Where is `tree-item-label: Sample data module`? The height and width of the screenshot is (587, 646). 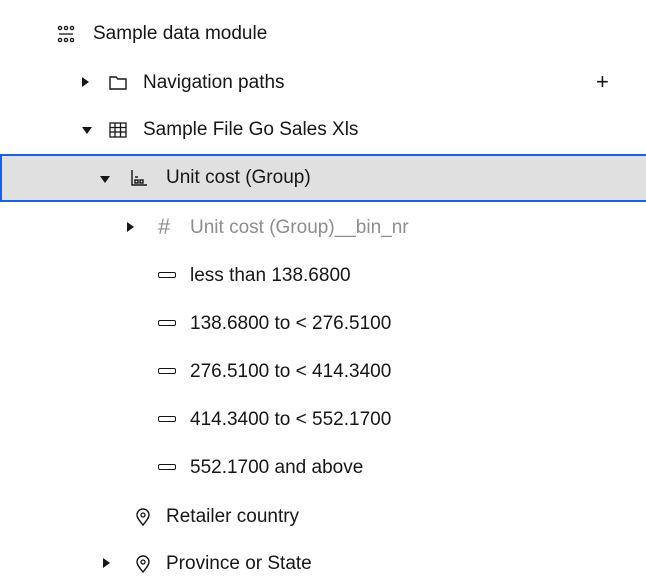
tree-item-label: Sample data module is located at coordinates (180, 33).